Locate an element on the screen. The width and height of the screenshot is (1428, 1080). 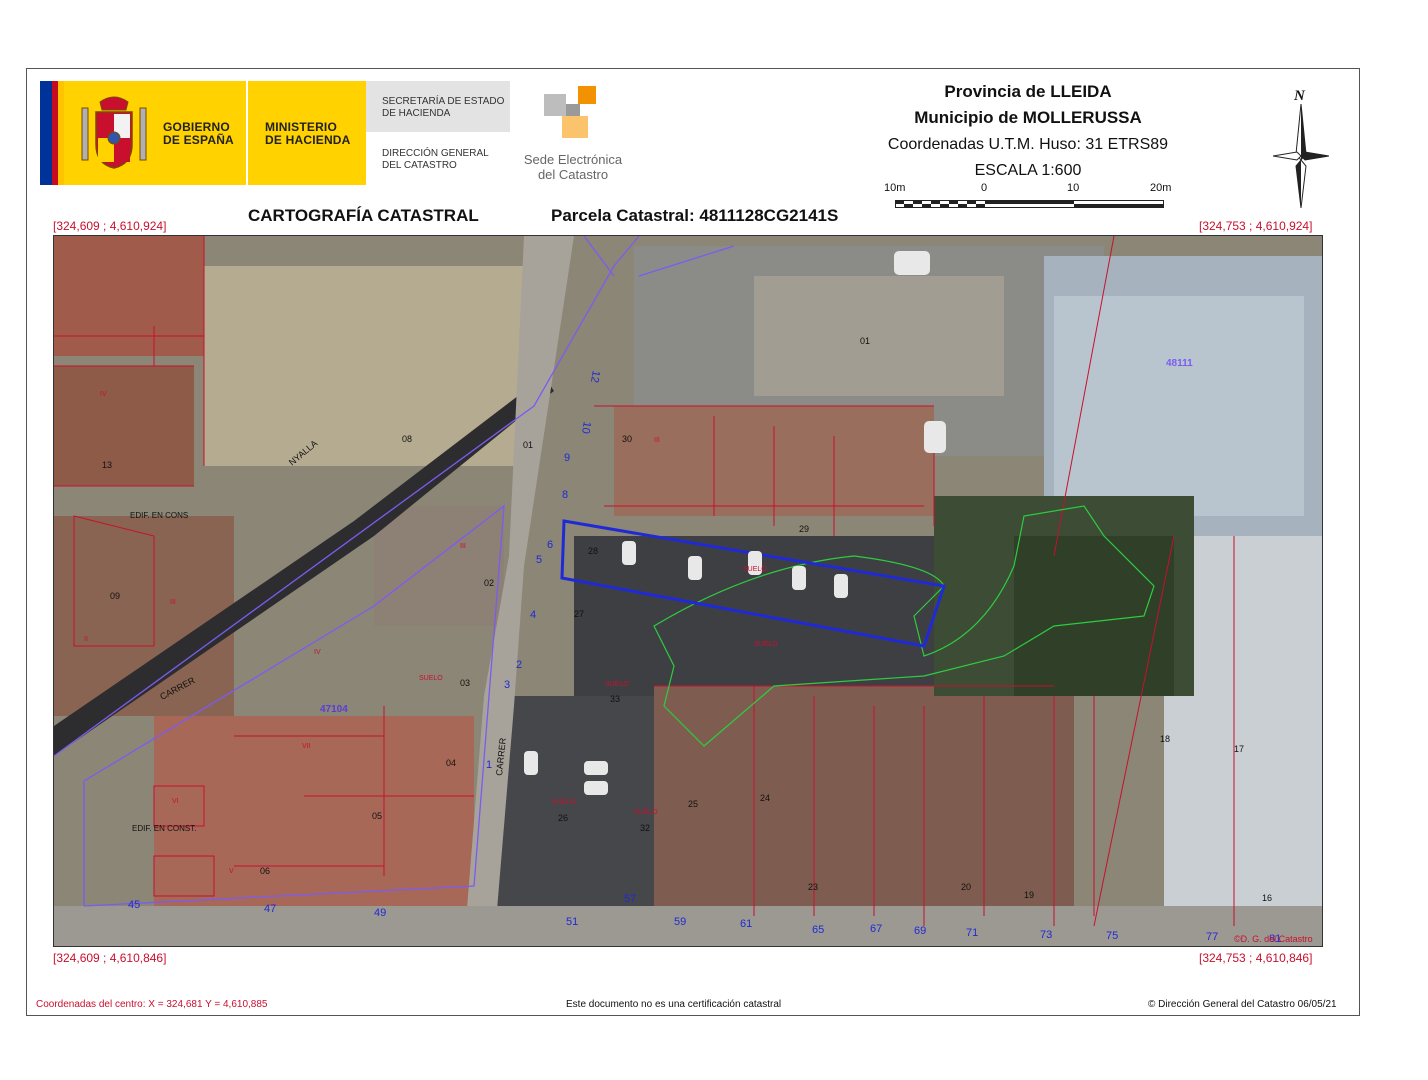
corner-top-left: [324,609 ; 4,610,924] is located at coordinates (110, 226).